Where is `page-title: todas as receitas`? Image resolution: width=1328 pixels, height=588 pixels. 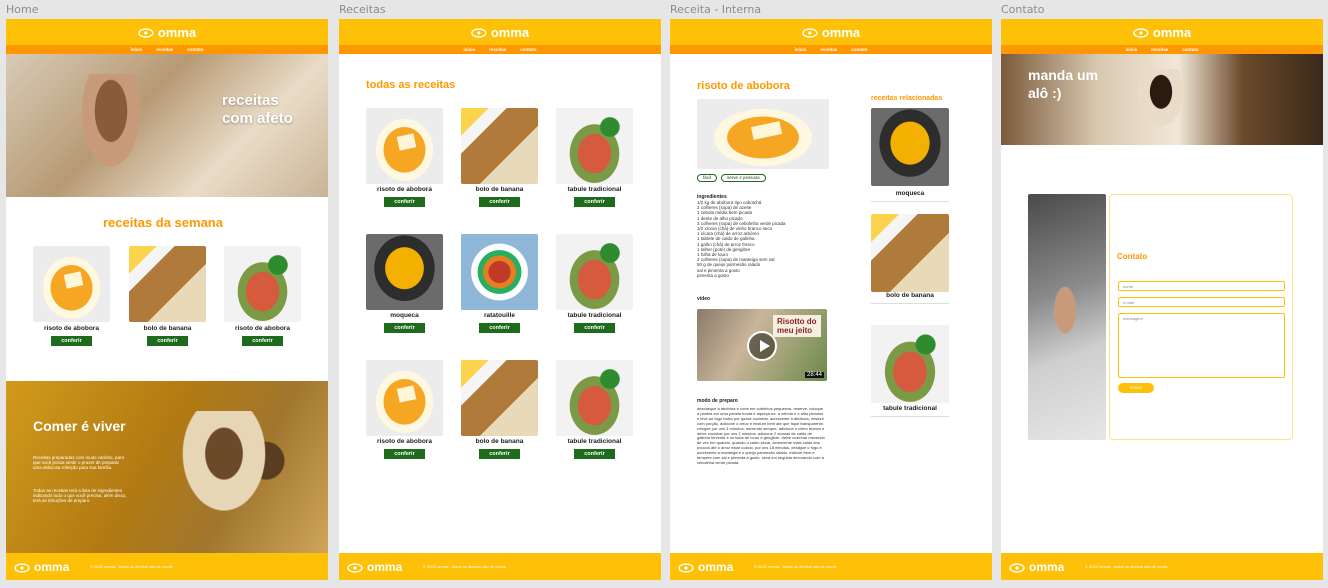
page-title: todas as receitas is located at coordinates (411, 85).